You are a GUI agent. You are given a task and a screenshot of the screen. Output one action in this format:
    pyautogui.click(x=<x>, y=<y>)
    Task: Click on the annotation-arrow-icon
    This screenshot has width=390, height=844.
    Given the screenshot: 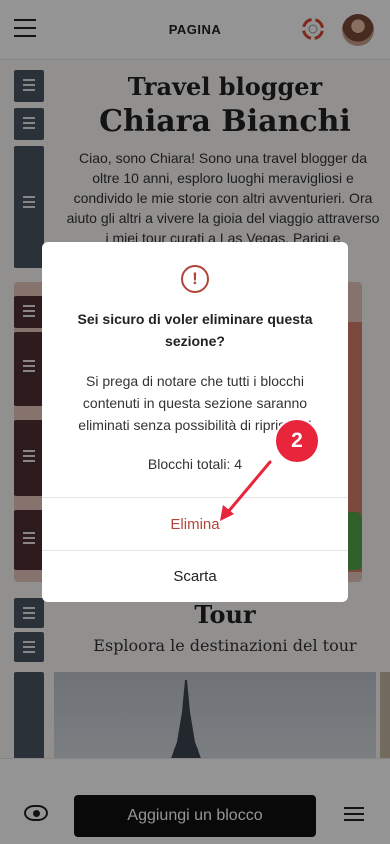 What is the action you would take?
    pyautogui.click(x=246, y=490)
    